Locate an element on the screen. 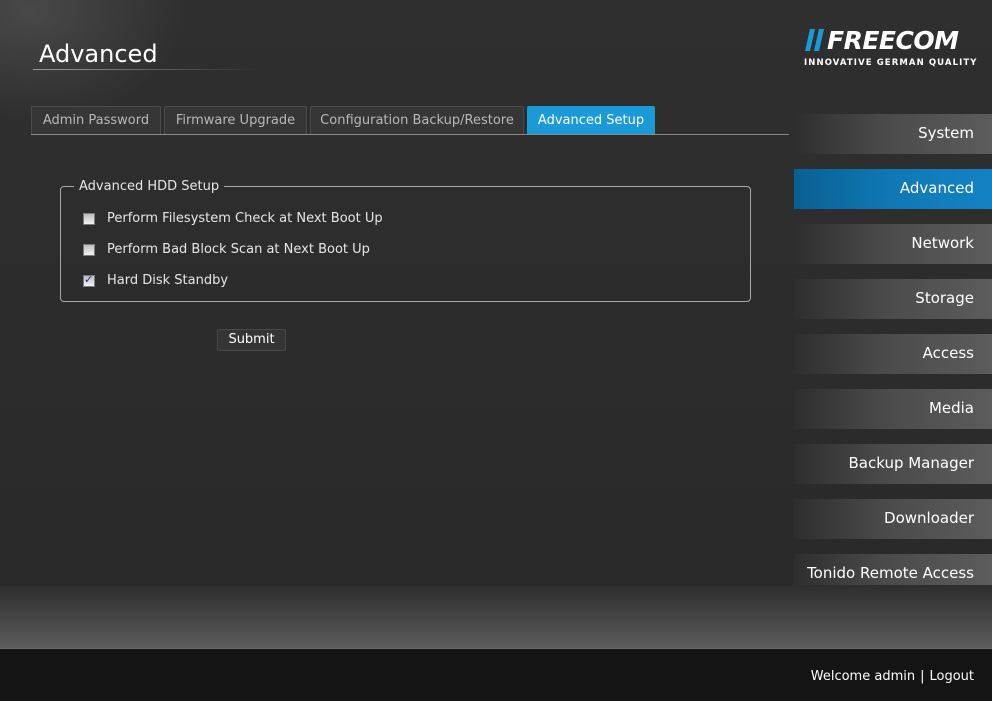 The image size is (992, 701). checkmark-icon: ✓ is located at coordinates (89, 279).